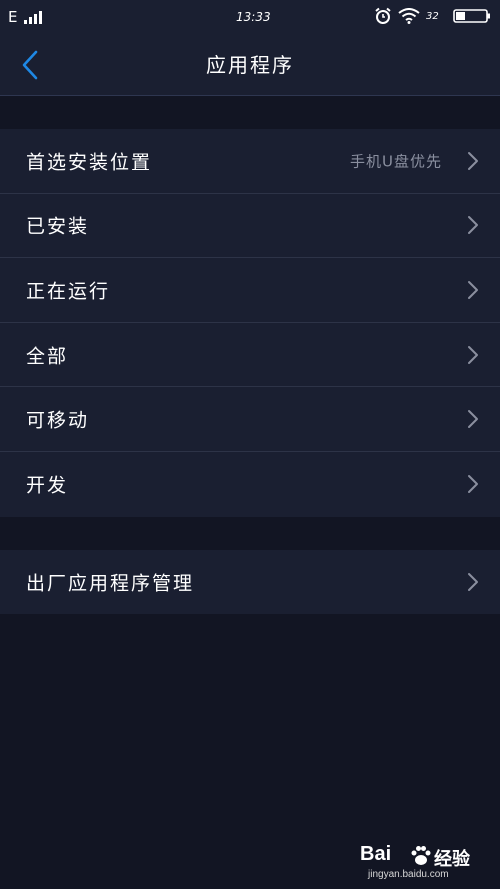  I want to click on nav-bar: 应用程序, so click(250, 65).